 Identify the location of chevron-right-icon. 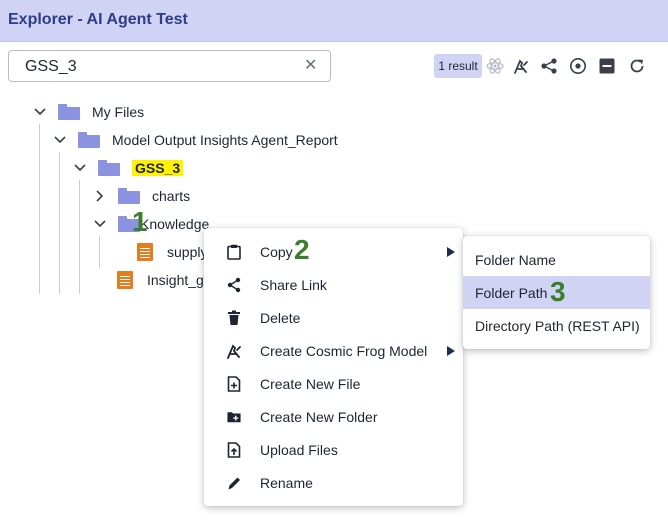
(100, 196).